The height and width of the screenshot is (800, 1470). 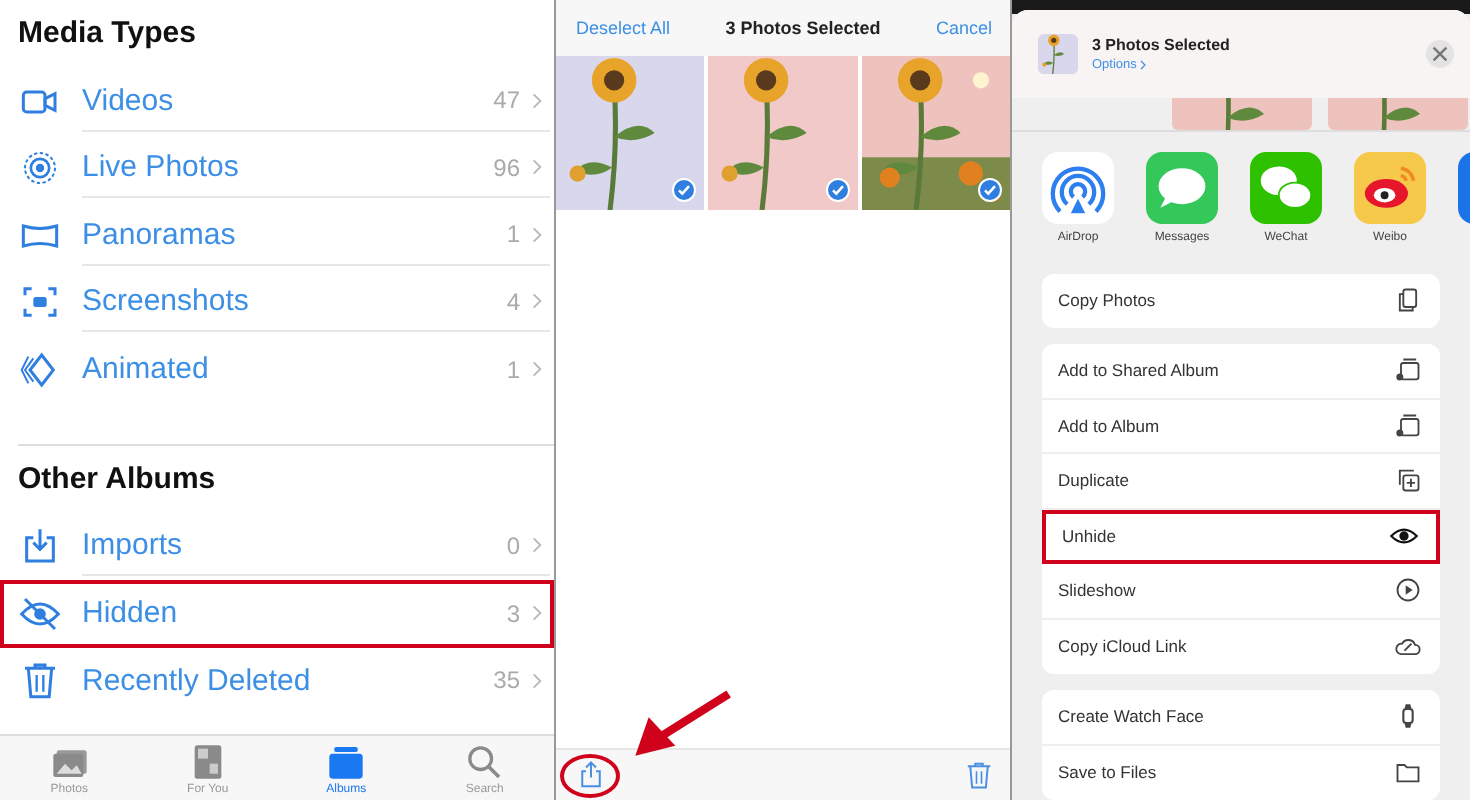 What do you see at coordinates (277, 302) in the screenshot?
I see `album-row: Screenshots 4` at bounding box center [277, 302].